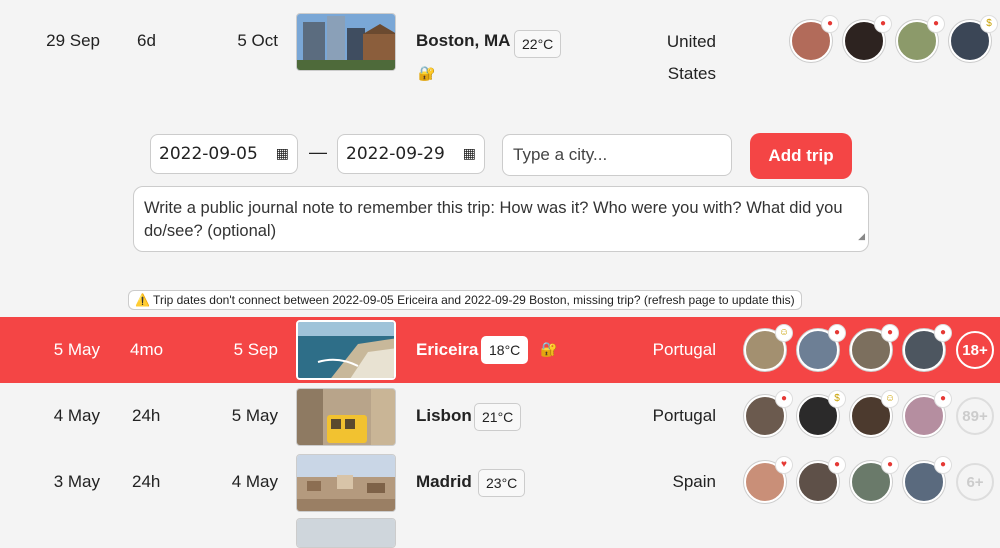 The width and height of the screenshot is (1000, 548). What do you see at coordinates (975, 350) in the screenshot?
I see `more-travelers-count: 18+` at bounding box center [975, 350].